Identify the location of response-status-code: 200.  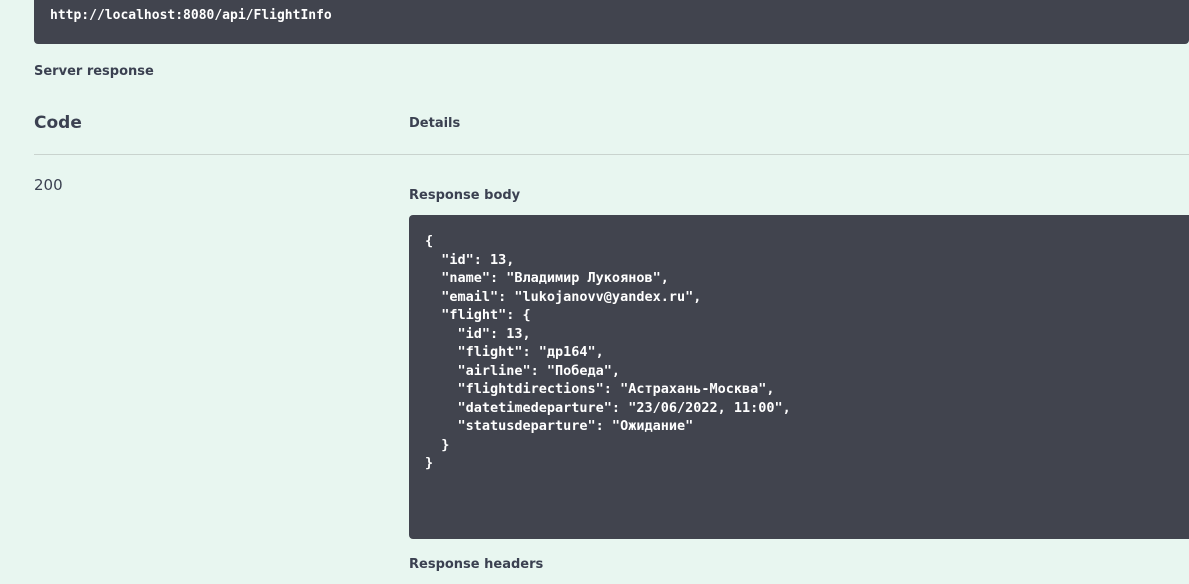
(48, 185).